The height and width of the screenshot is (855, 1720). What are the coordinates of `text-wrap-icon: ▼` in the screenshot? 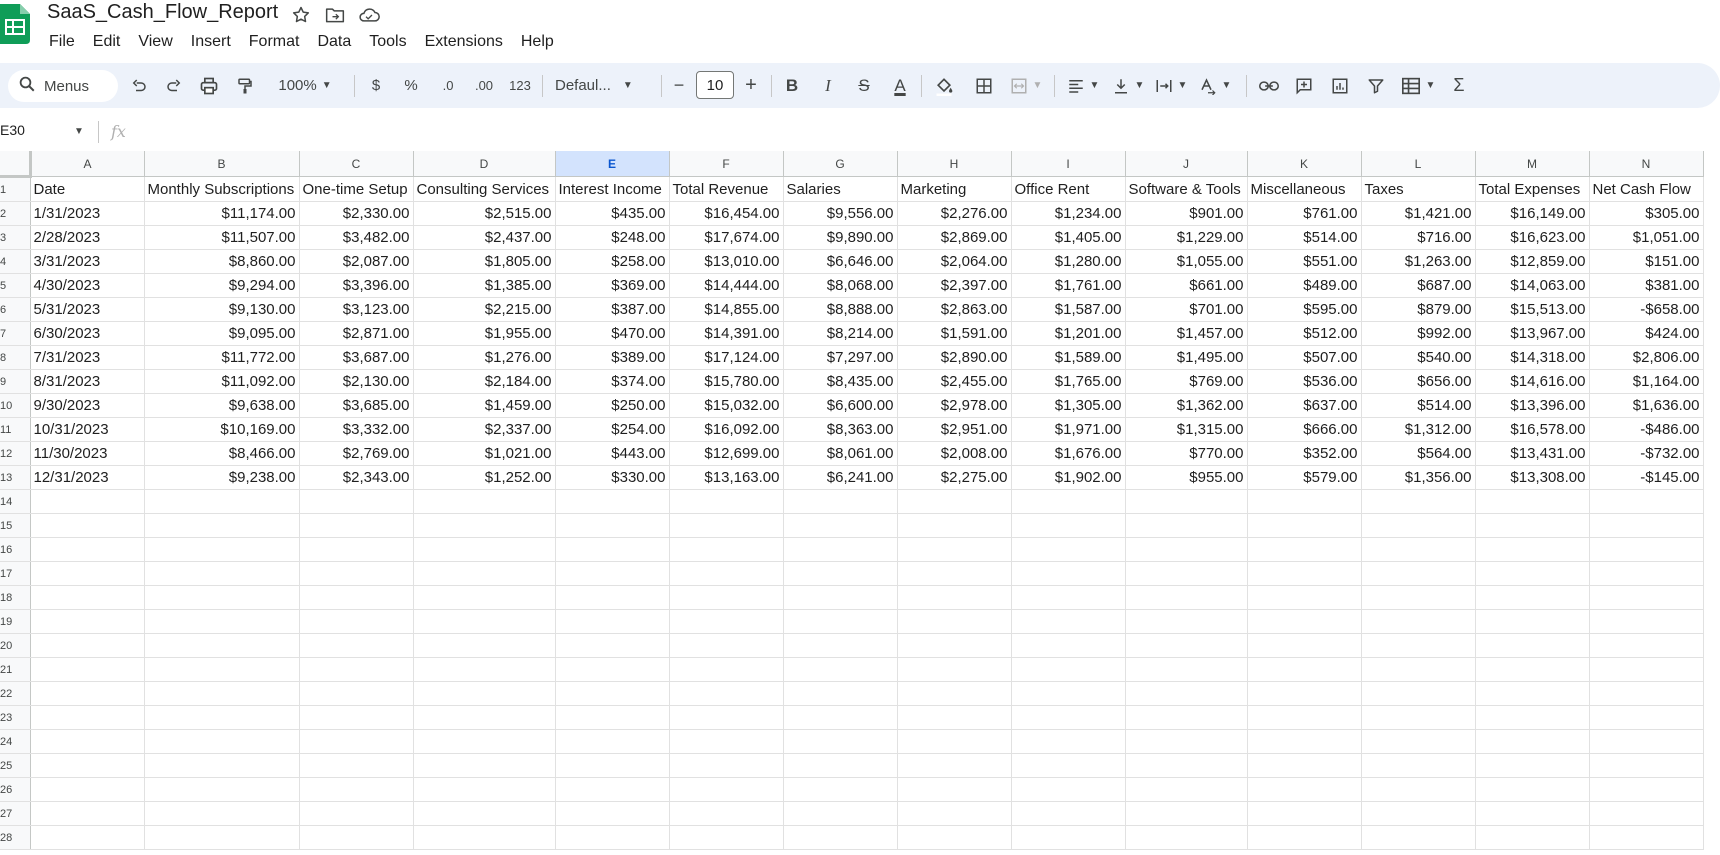 It's located at (1171, 85).